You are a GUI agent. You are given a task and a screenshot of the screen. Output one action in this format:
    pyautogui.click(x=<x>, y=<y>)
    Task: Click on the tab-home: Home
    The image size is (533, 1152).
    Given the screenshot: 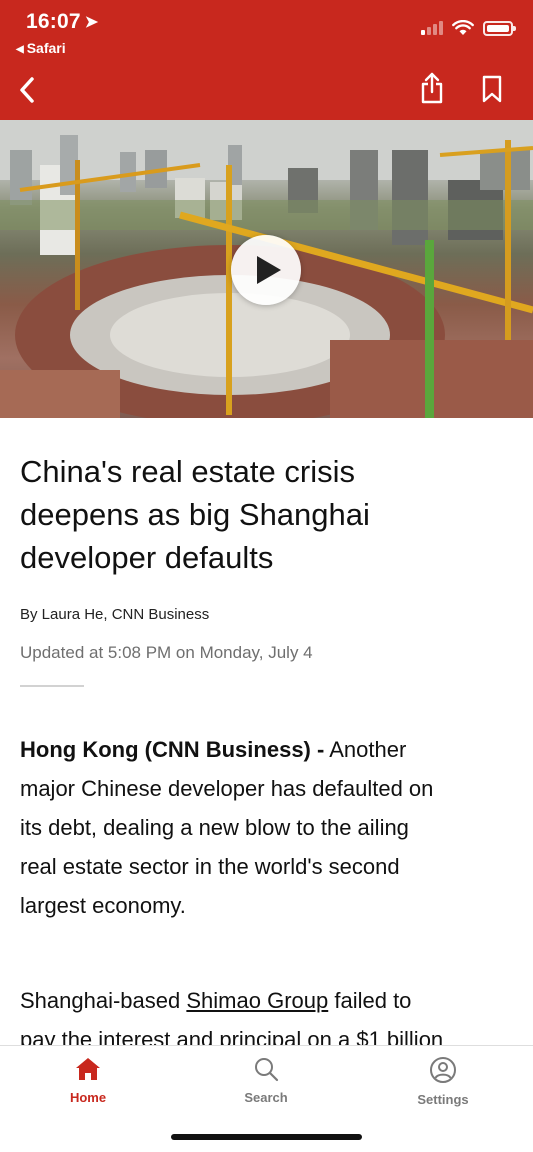 What is the action you would take?
    pyautogui.click(x=88, y=1080)
    